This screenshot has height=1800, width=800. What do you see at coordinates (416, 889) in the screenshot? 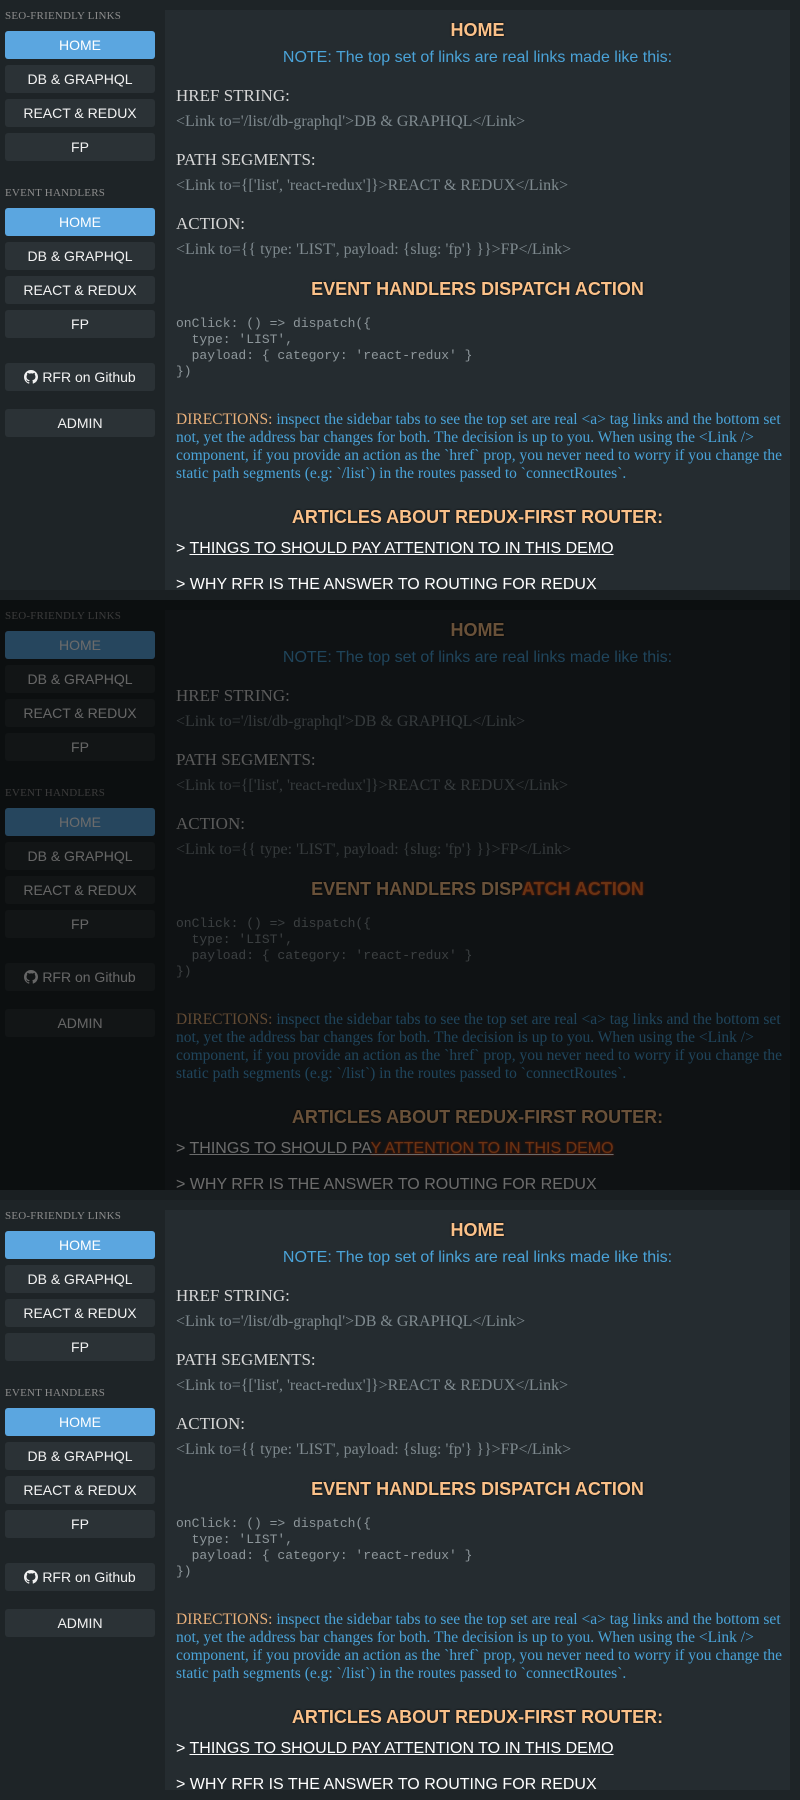
I see `dispatch-heading-dim: EVENT HANDLERS DISP` at bounding box center [416, 889].